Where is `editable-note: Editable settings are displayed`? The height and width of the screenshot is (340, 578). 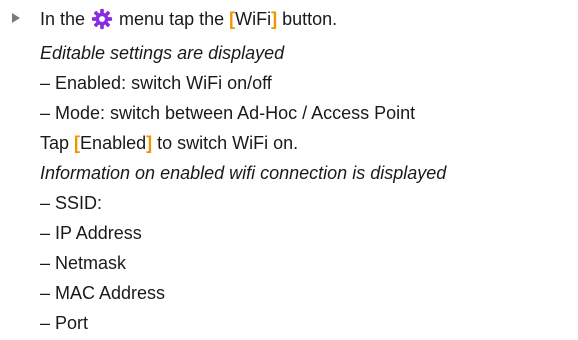
editable-note: Editable settings are displayed is located at coordinates (162, 53).